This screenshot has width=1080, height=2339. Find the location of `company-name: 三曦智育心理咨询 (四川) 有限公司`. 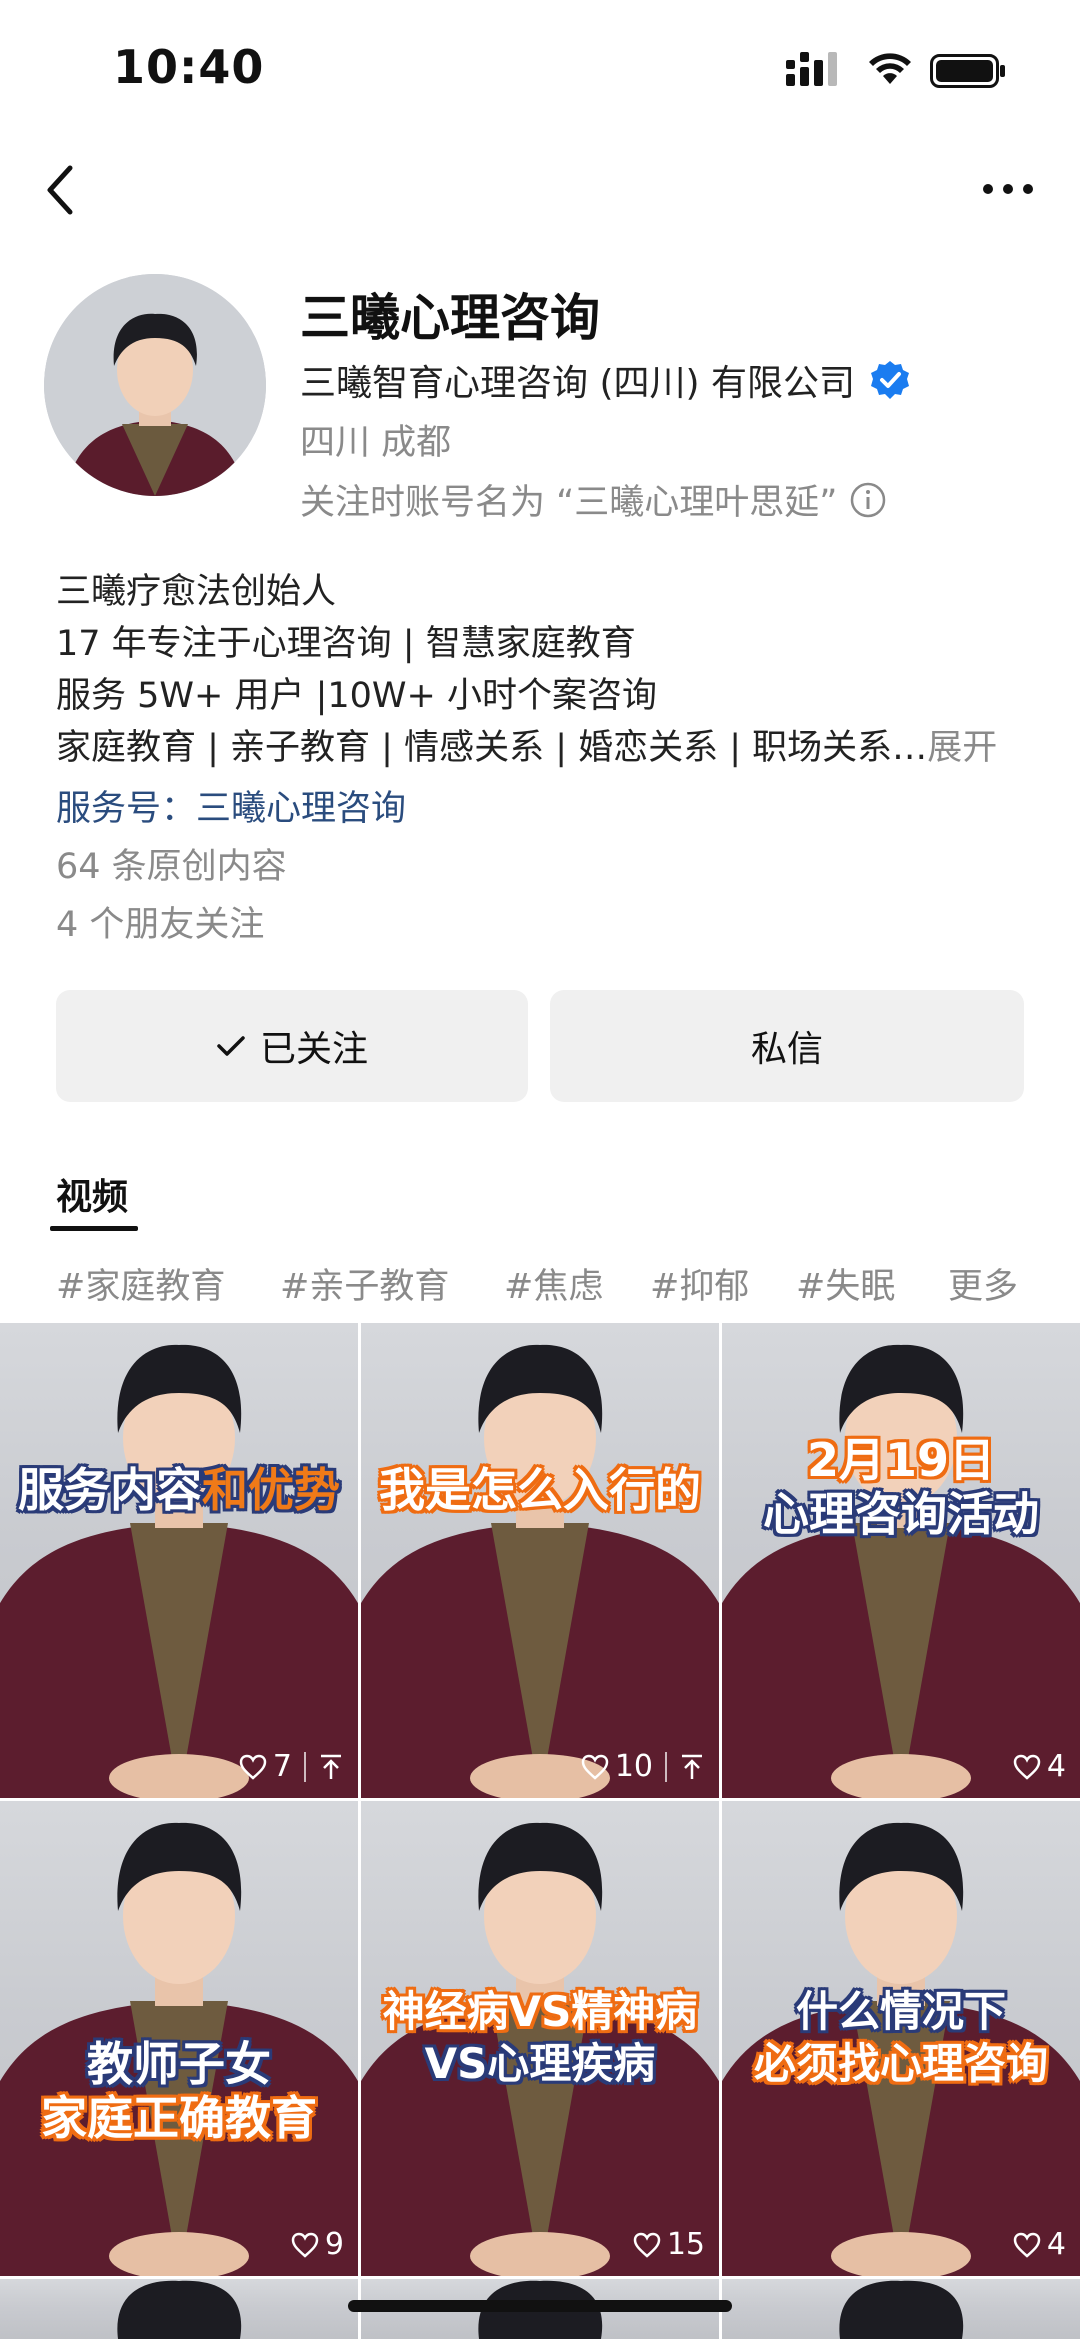

company-name: 三曦智育心理咨询 (四川) 有限公司 is located at coordinates (605, 380).